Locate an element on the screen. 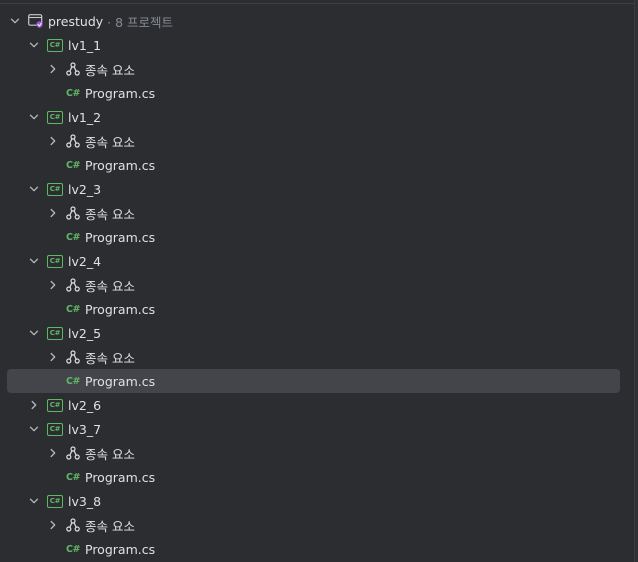 The image size is (638, 562). project-name: lv1_1 is located at coordinates (85, 45).